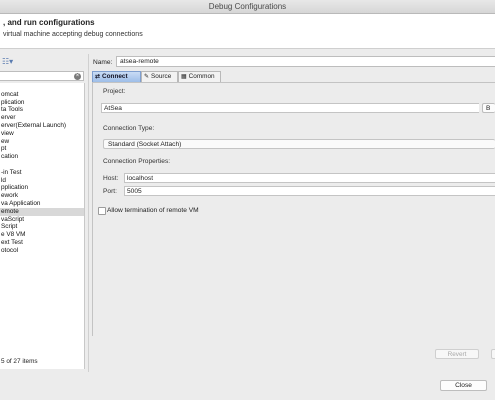 This screenshot has width=495, height=400. What do you see at coordinates (137, 161) in the screenshot?
I see `connection-properties-label: Connection Properties:` at bounding box center [137, 161].